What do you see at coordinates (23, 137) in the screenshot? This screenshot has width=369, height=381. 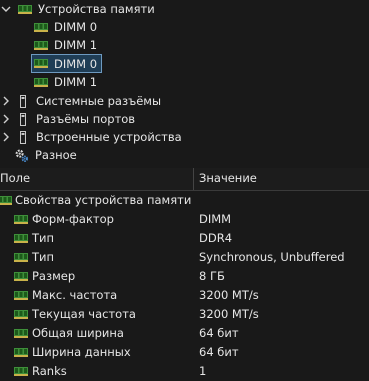 I see `device-icon` at bounding box center [23, 137].